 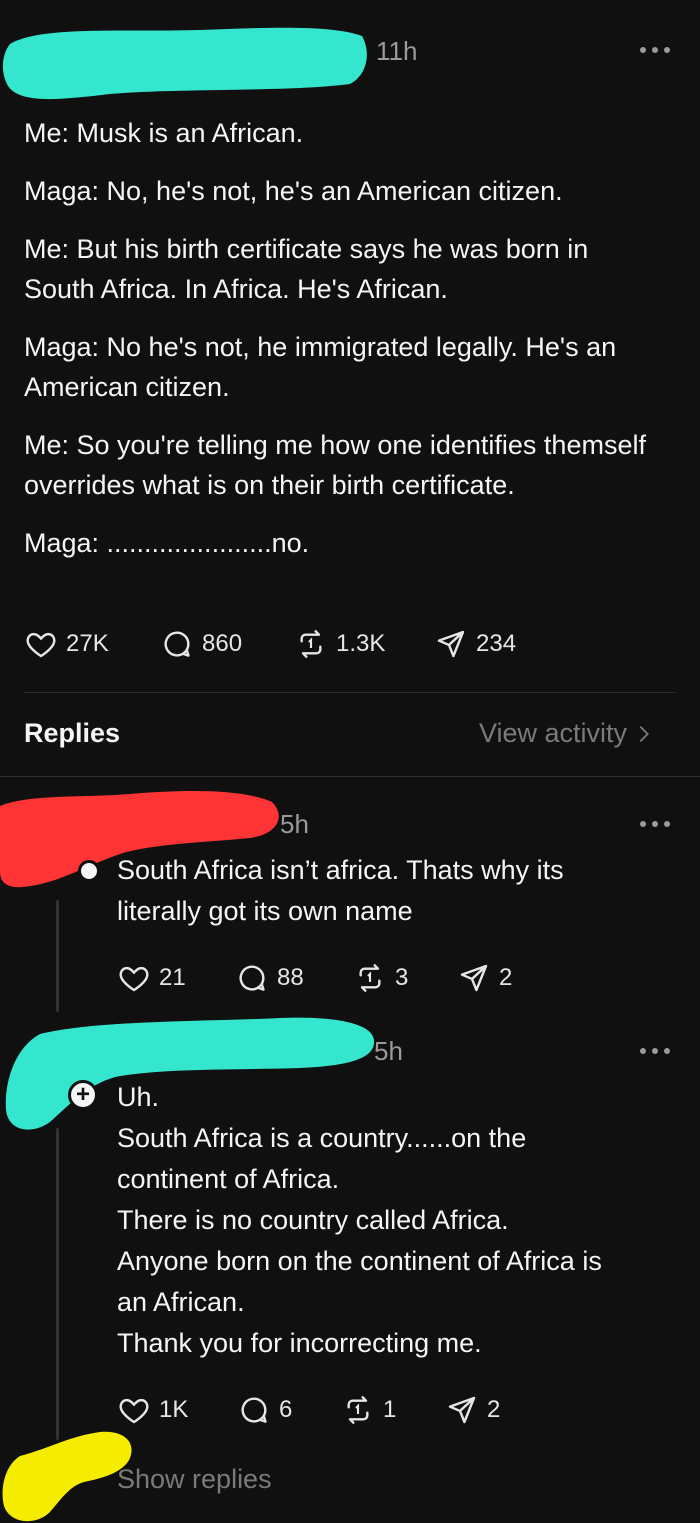 I want to click on comment-count: 88, so click(x=290, y=977).